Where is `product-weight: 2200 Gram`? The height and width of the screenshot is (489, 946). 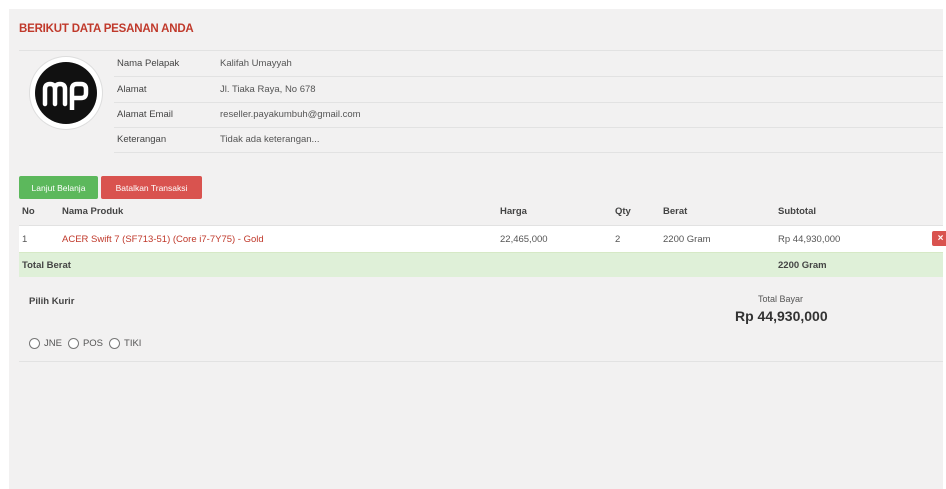
product-weight: 2200 Gram is located at coordinates (687, 239).